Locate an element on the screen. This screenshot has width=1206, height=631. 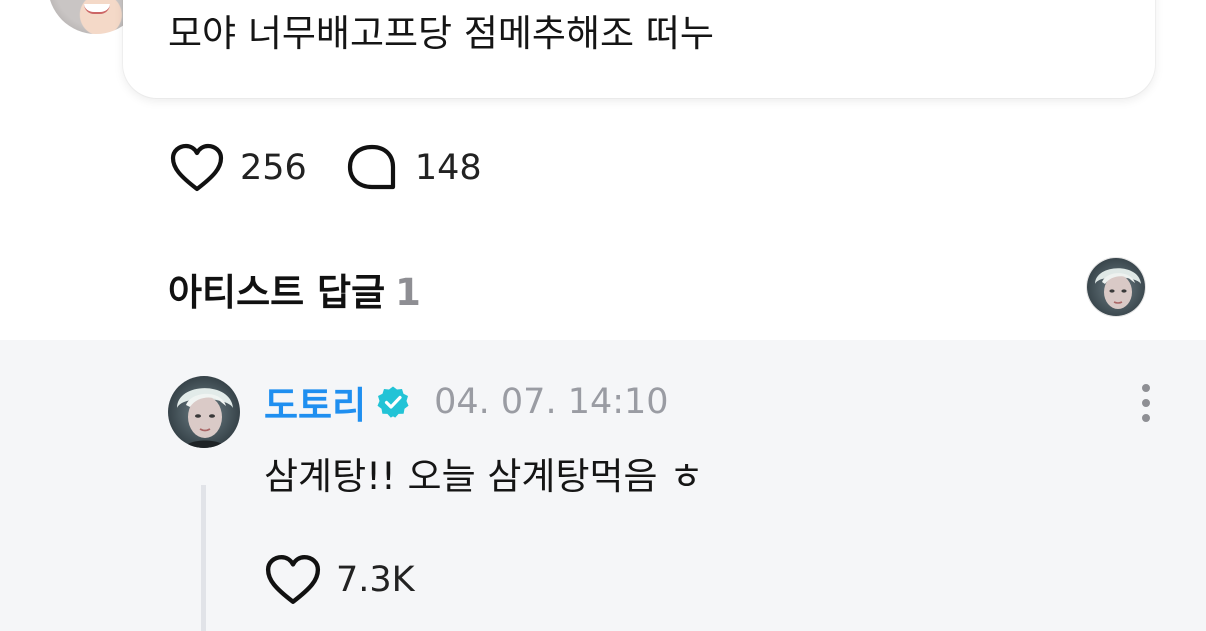
artist-replies-count: 1 is located at coordinates (408, 292).